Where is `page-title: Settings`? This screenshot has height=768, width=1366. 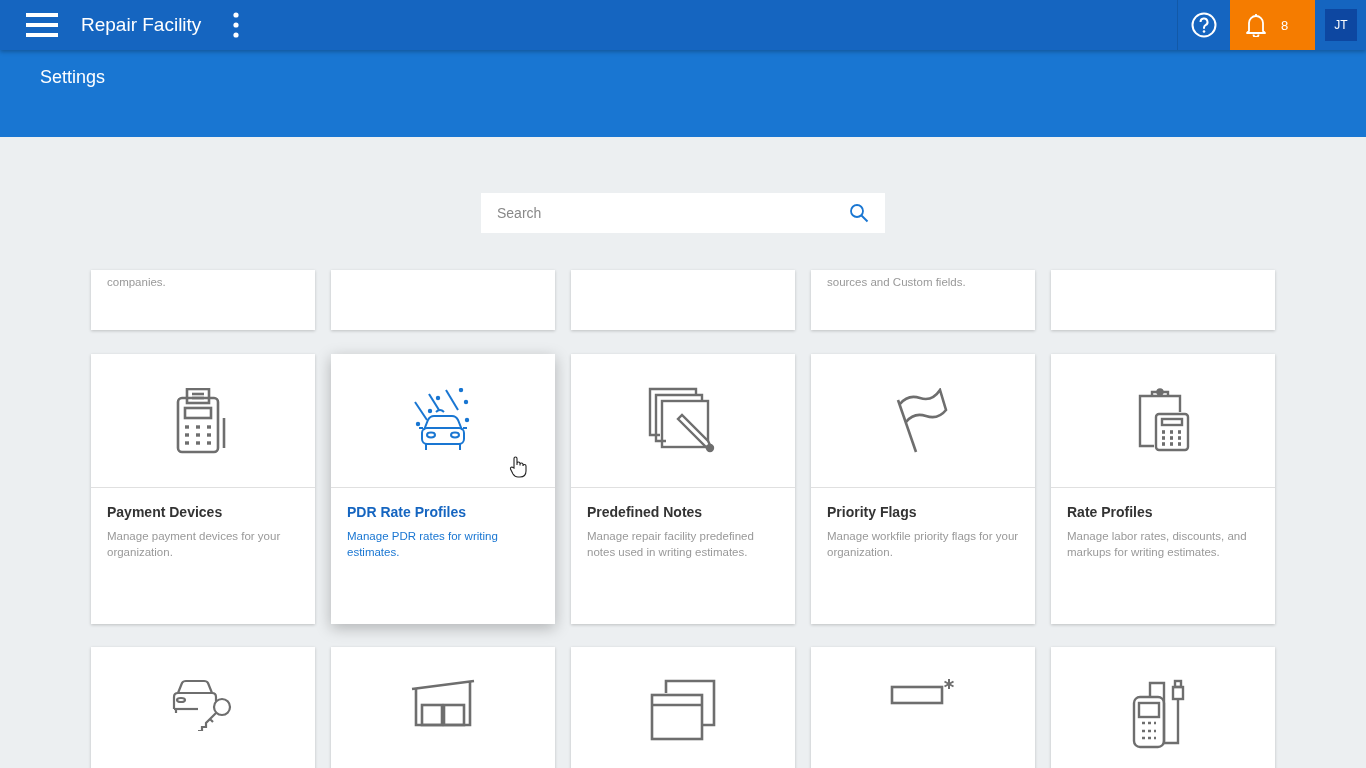 page-title: Settings is located at coordinates (73, 77).